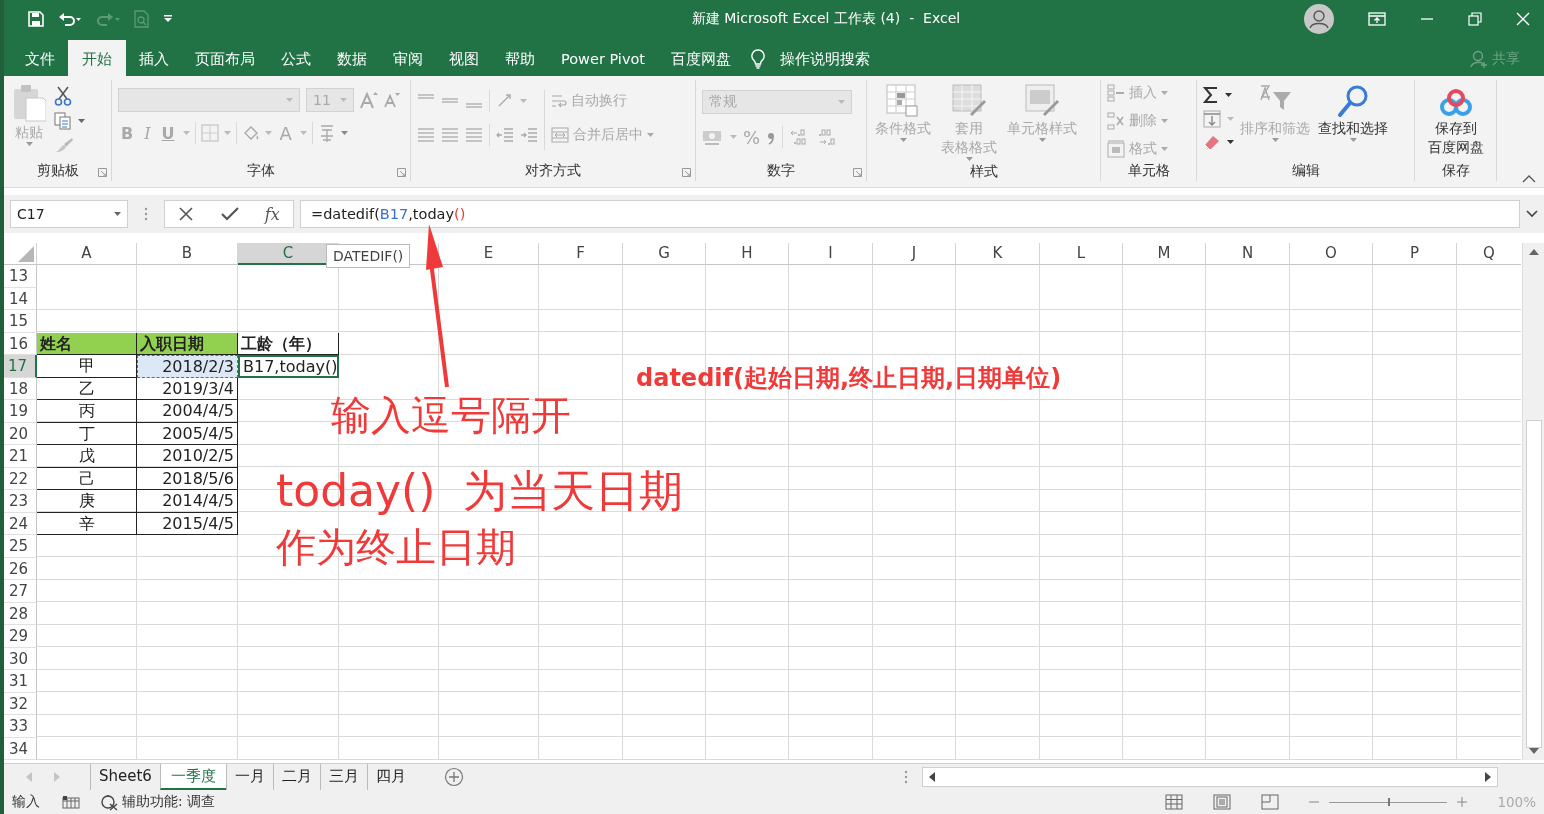 This screenshot has width=1544, height=814. What do you see at coordinates (20, 411) in the screenshot?
I see `row-header: 19` at bounding box center [20, 411].